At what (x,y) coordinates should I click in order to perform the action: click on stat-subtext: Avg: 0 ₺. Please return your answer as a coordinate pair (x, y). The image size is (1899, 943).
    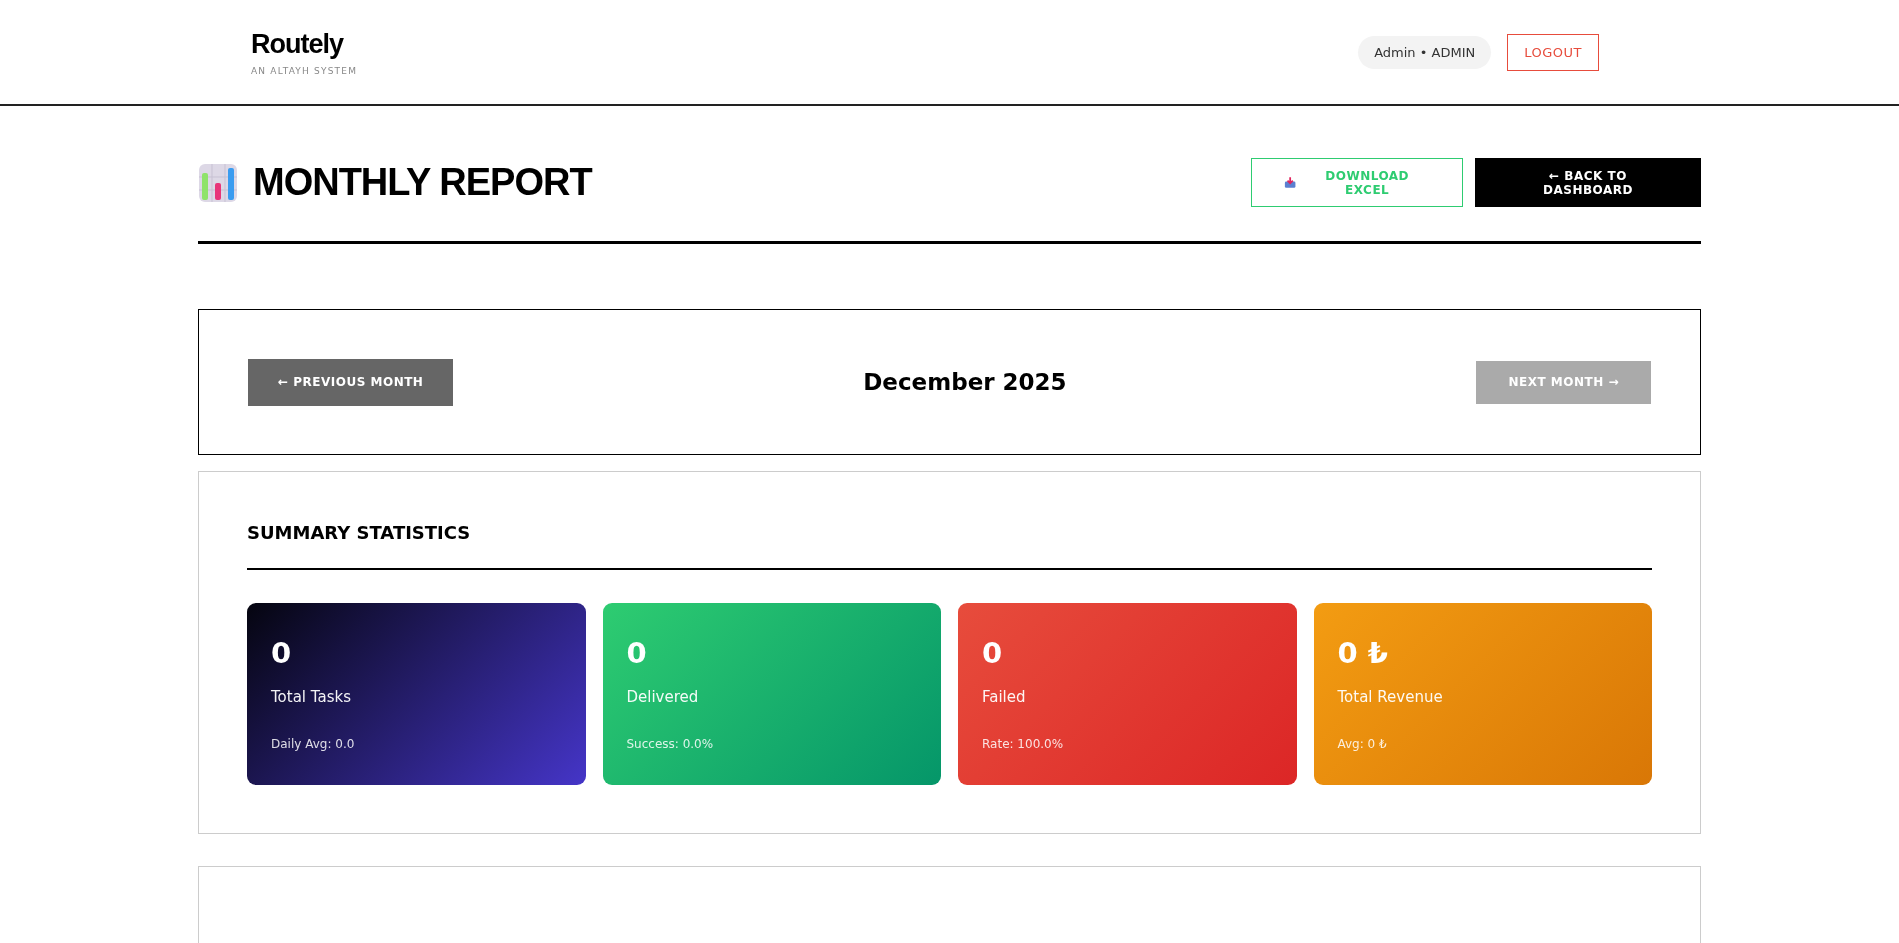
    Looking at the image, I should click on (1362, 744).